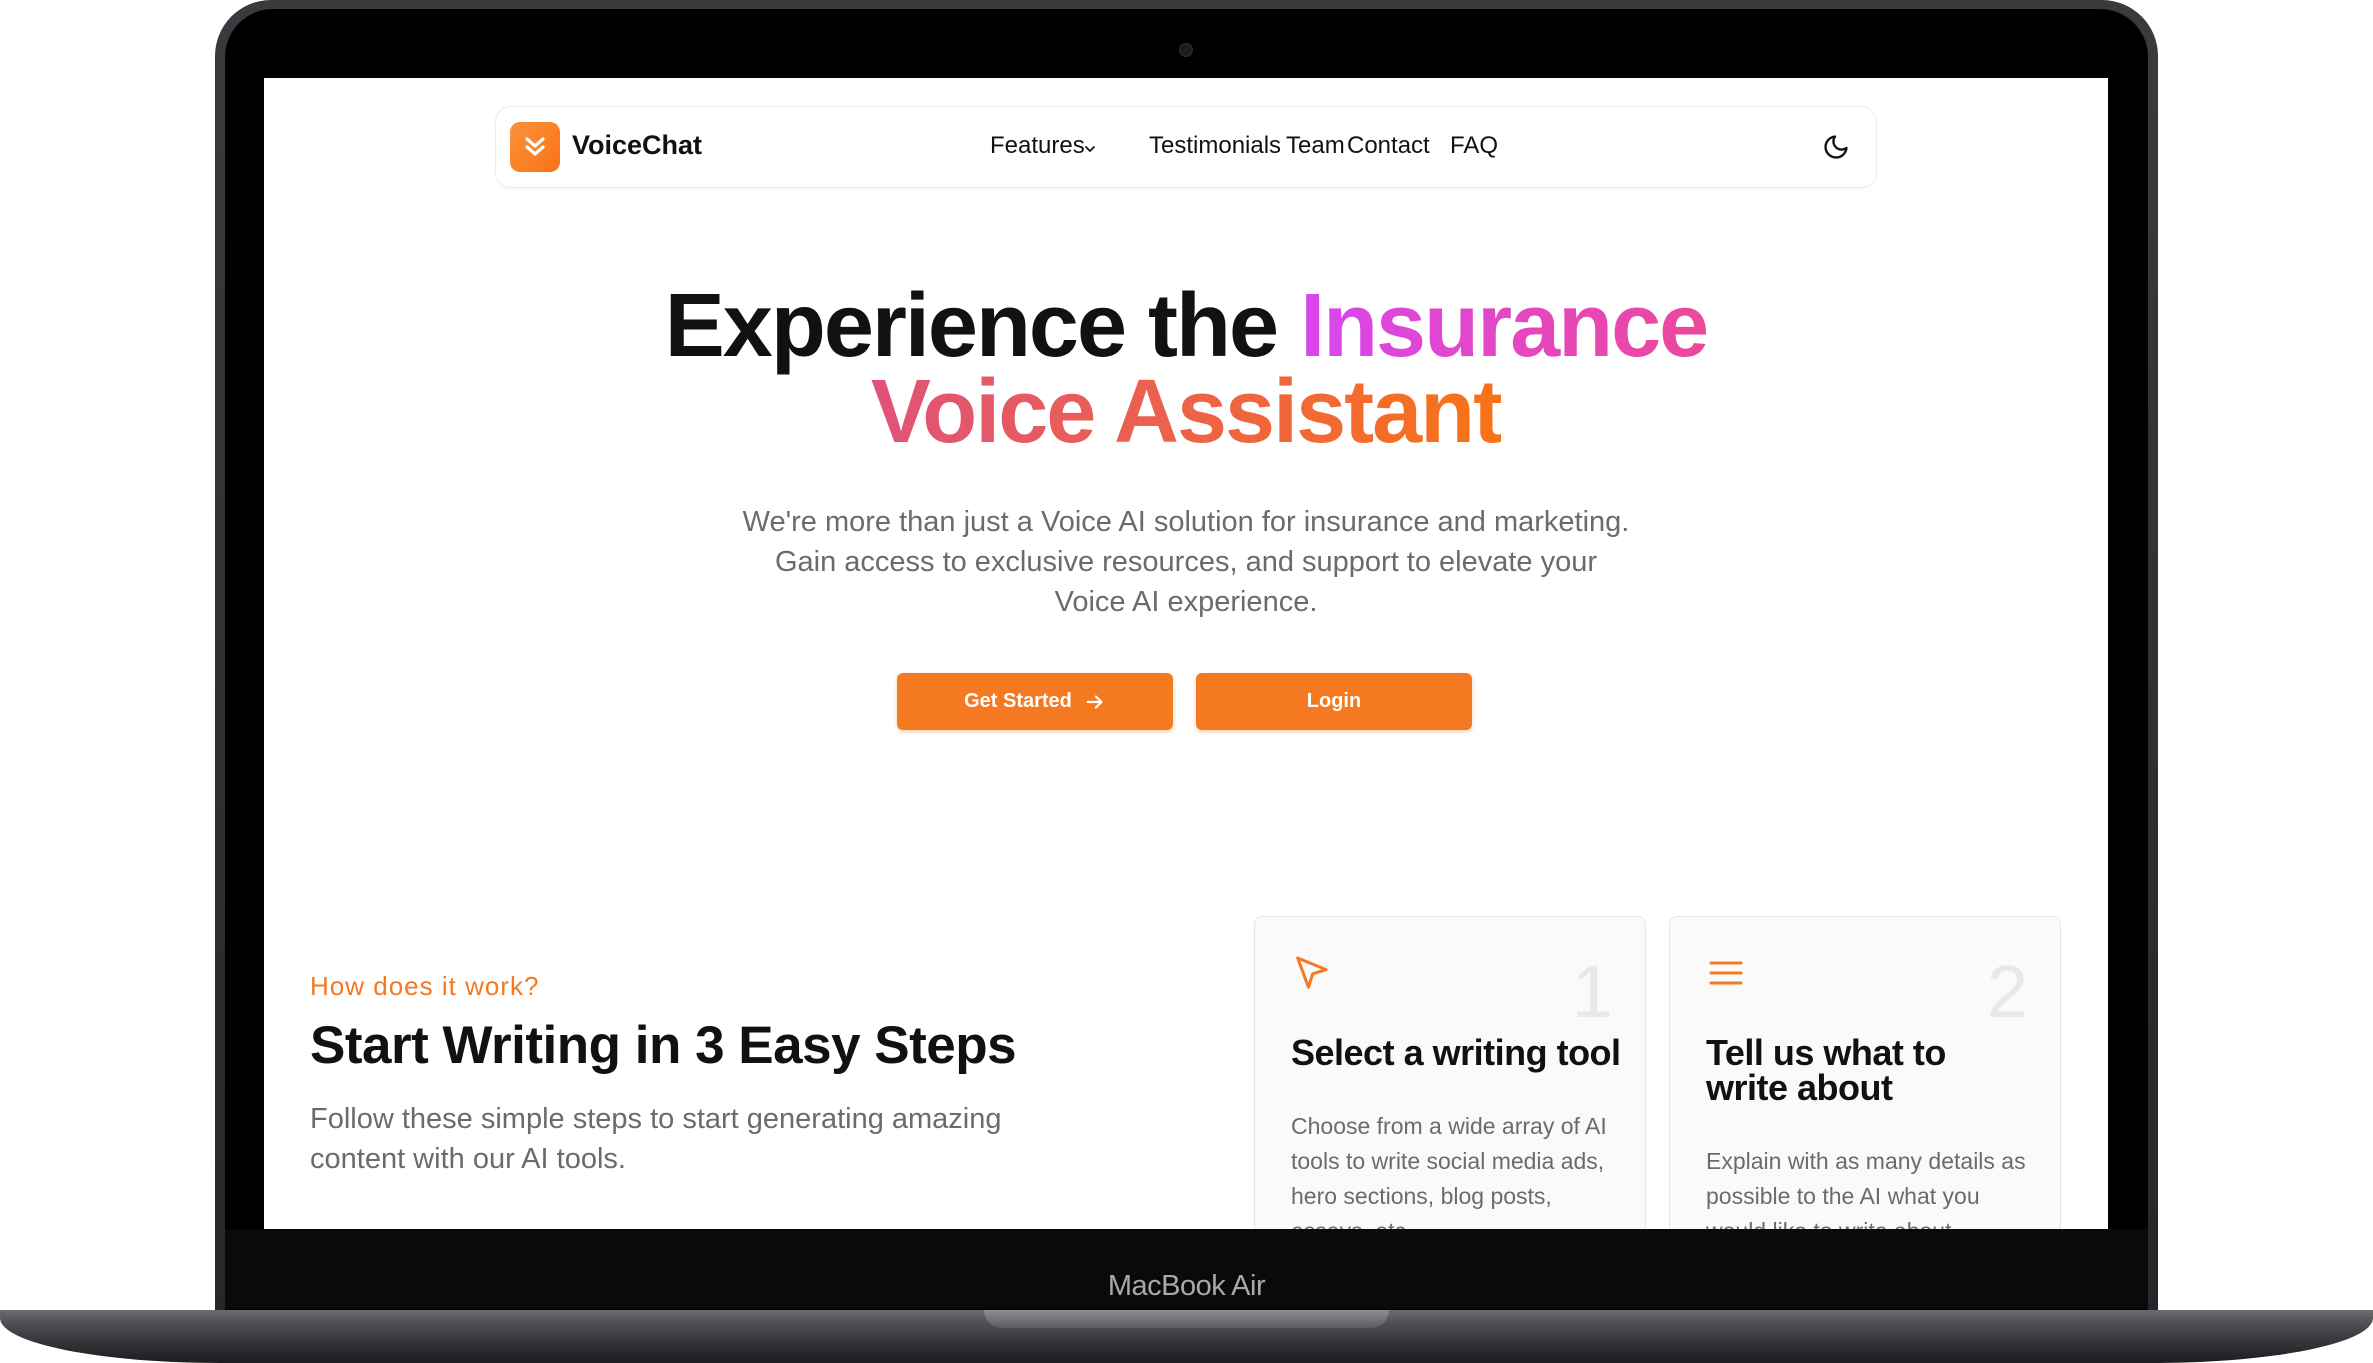 Image resolution: width=2373 pixels, height=1363 pixels. Describe the element at coordinates (1474, 146) in the screenshot. I see `nav-faq: FAQ` at that location.